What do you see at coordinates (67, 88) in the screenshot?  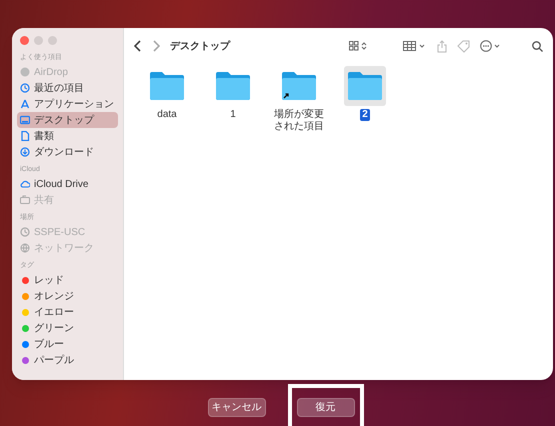 I see `sidebar-item: 最近の項目` at bounding box center [67, 88].